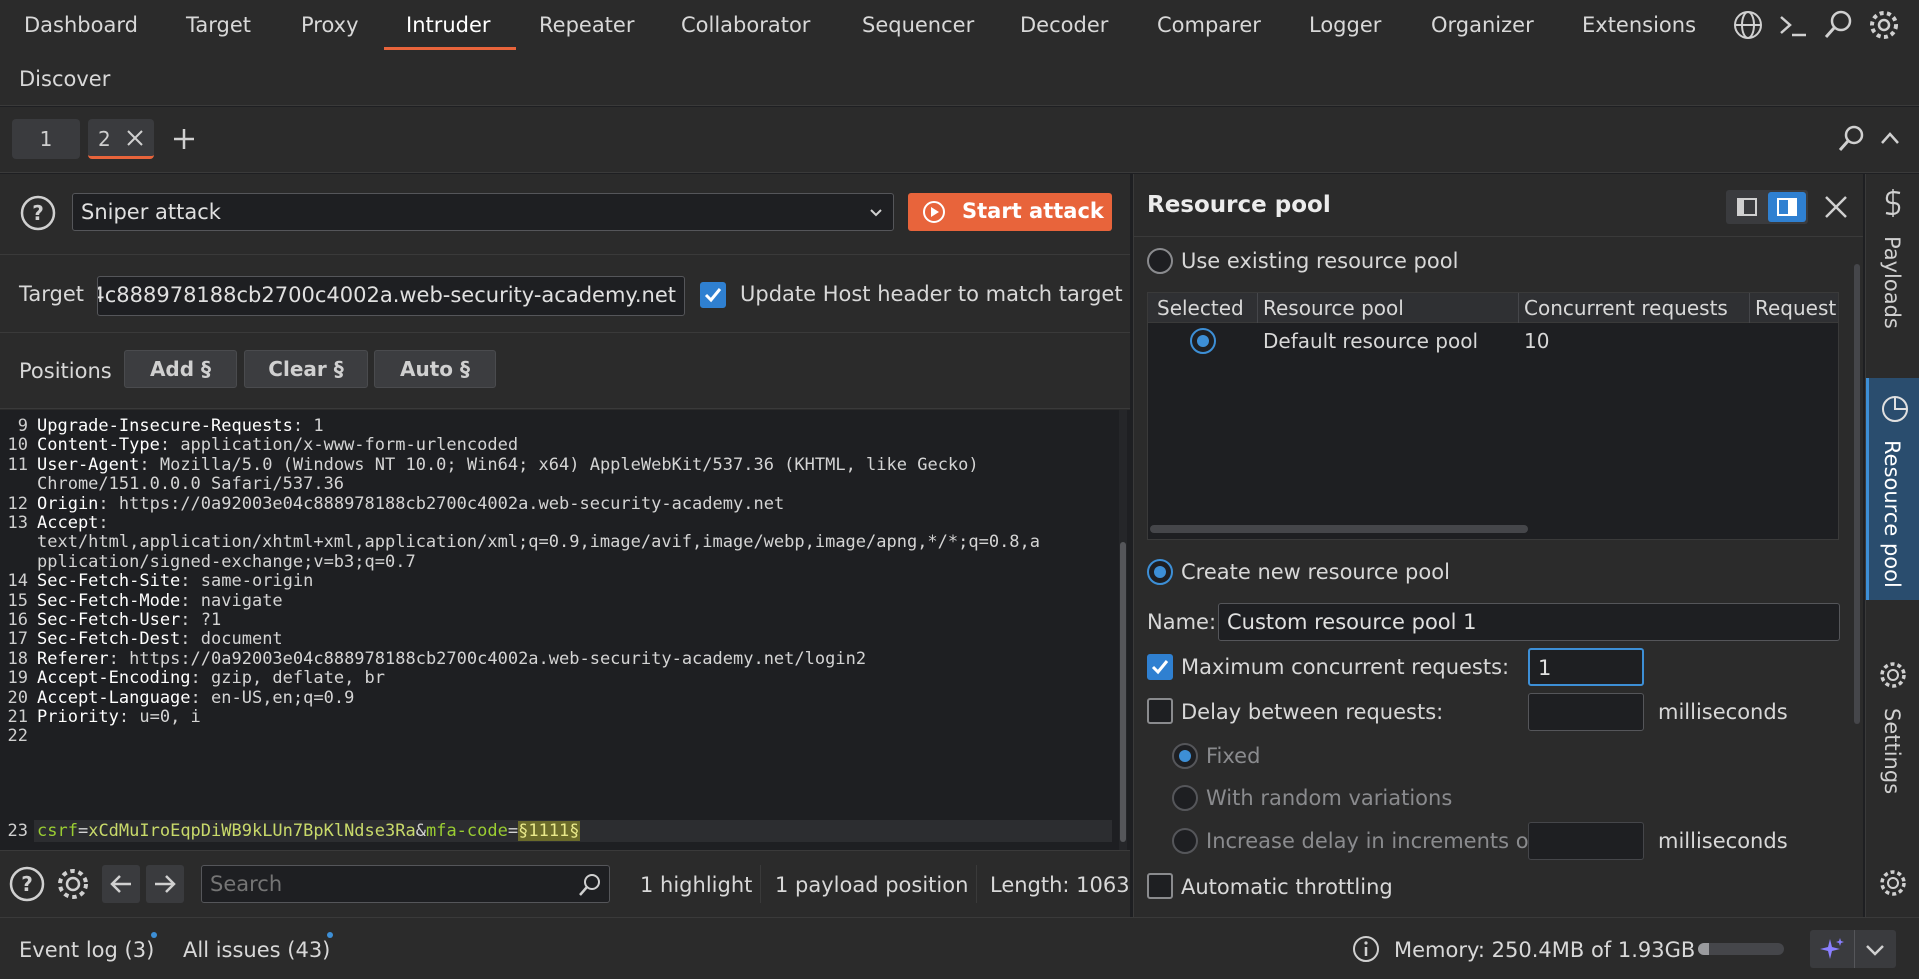 The height and width of the screenshot is (979, 1919). I want to click on arrow-left-icon, so click(121, 884).